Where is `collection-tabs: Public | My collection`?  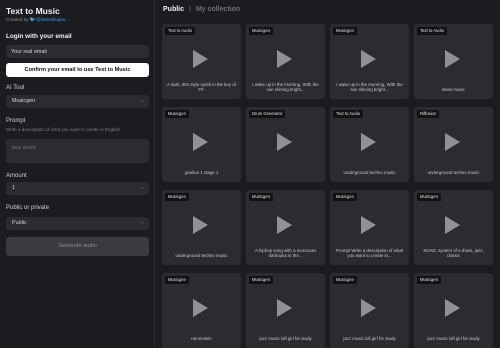 collection-tabs: Public | My collection is located at coordinates (201, 9).